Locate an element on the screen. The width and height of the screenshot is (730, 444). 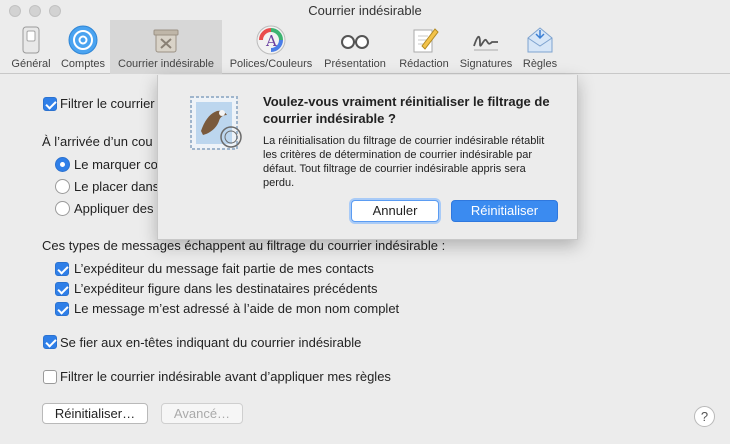
tab-general-label: Général is located at coordinates (31, 64).